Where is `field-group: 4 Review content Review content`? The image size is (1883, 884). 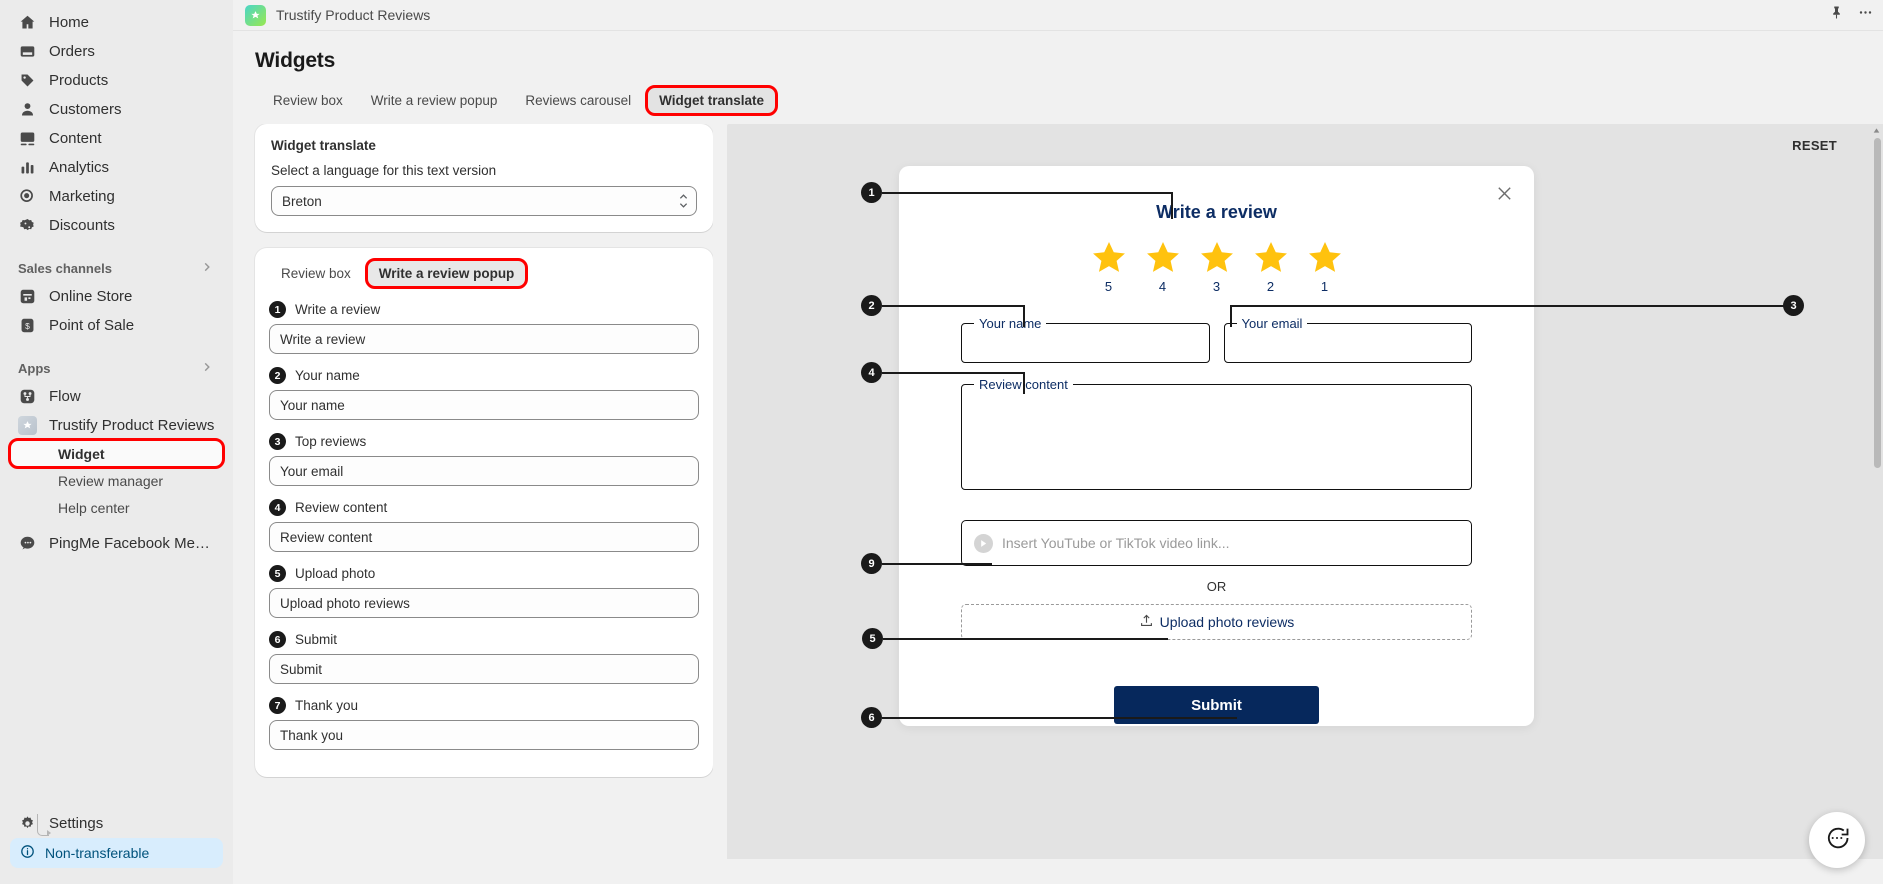 field-group: 4 Review content Review content is located at coordinates (484, 525).